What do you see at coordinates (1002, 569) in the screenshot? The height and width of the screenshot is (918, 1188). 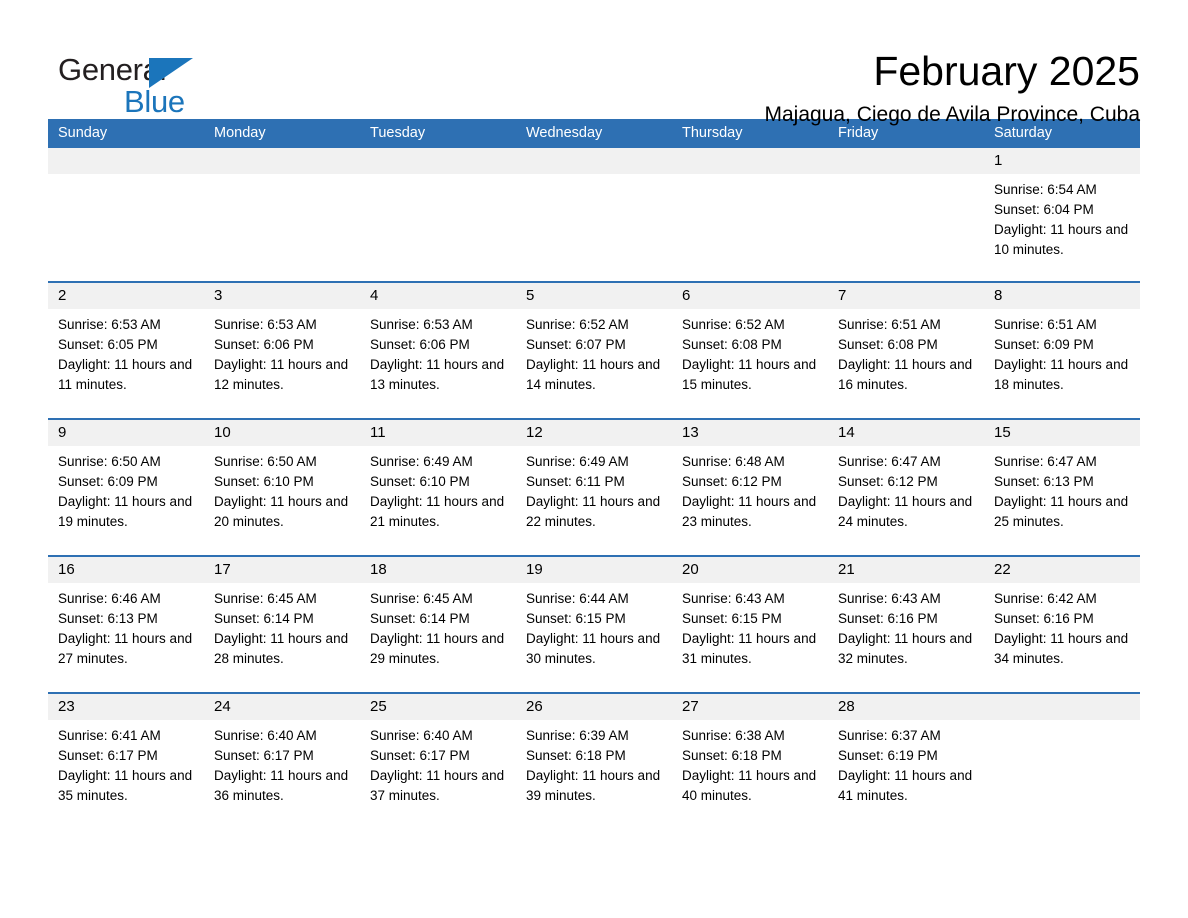 I see `day-number: 22` at bounding box center [1002, 569].